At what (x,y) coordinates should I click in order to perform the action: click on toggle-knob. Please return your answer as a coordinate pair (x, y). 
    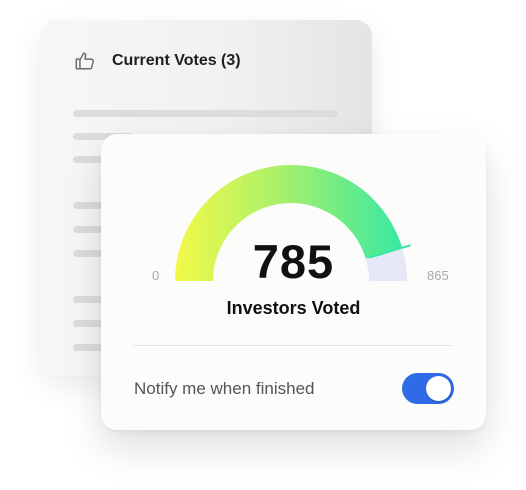
    Looking at the image, I should click on (438, 388).